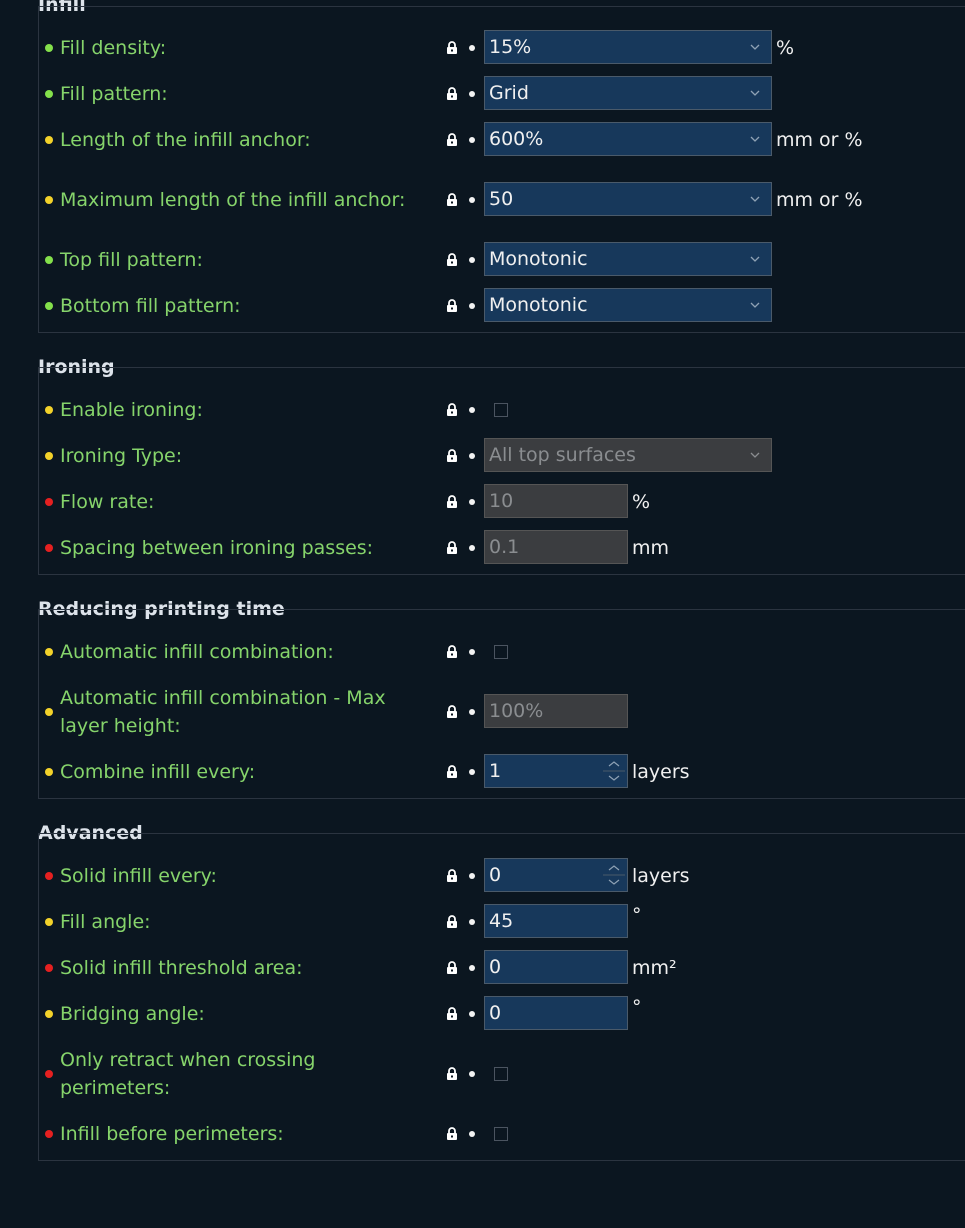 The width and height of the screenshot is (965, 1228). Describe the element at coordinates (628, 305) in the screenshot. I see `bottom-fill-pattern-combo: Monotonic` at that location.